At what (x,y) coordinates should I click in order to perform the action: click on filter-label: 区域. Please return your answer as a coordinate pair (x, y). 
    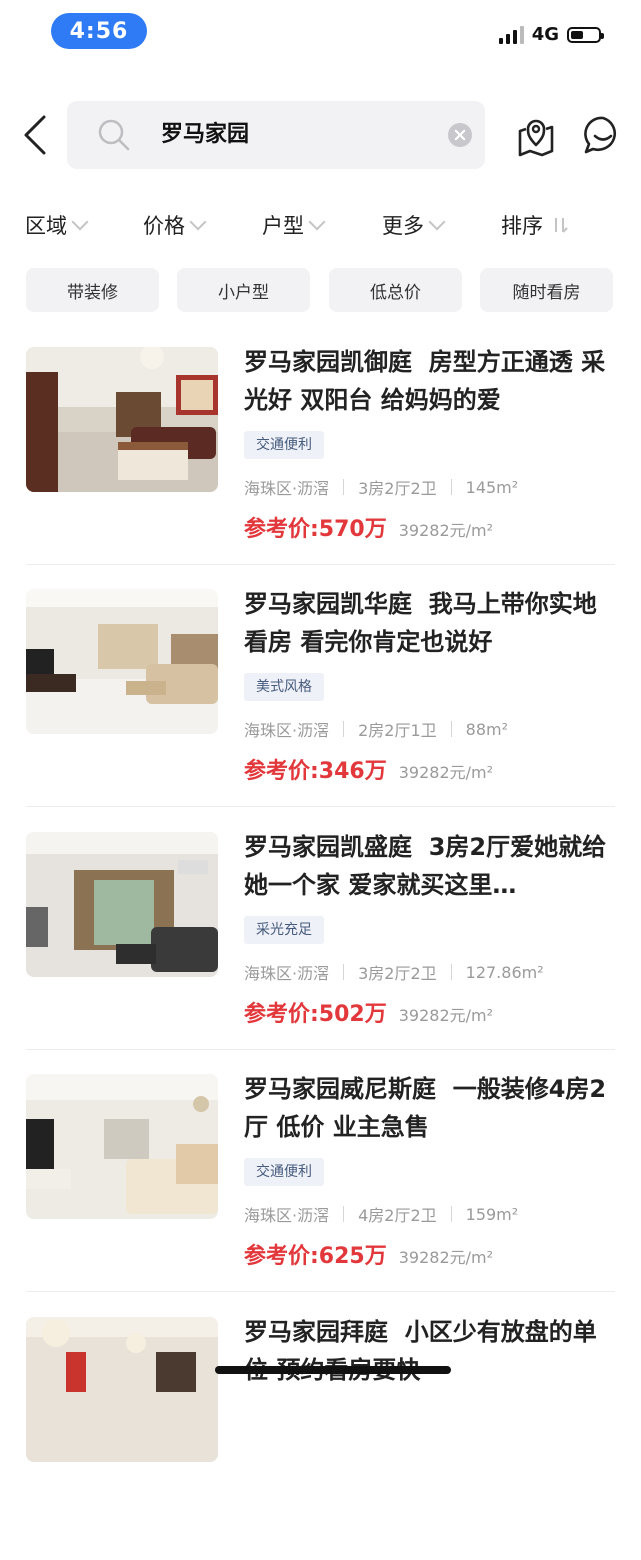
    Looking at the image, I should click on (46, 226).